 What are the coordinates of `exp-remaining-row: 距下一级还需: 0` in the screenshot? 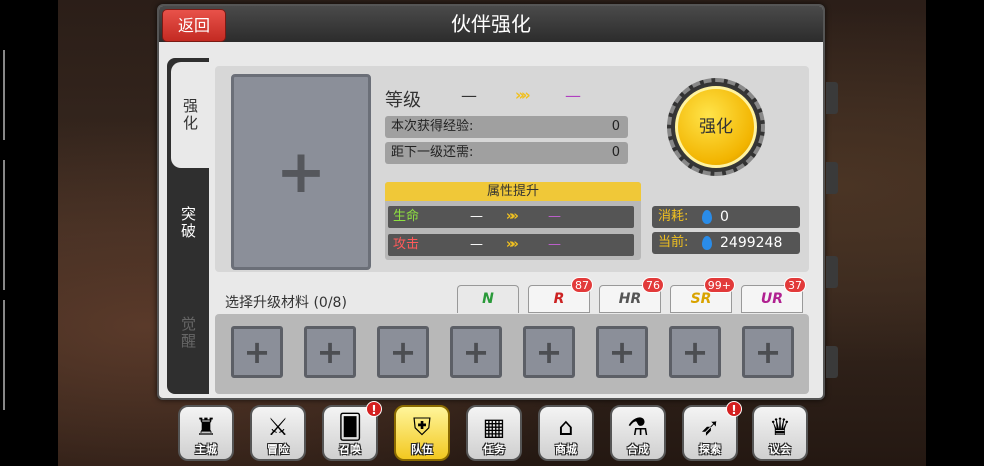 It's located at (506, 153).